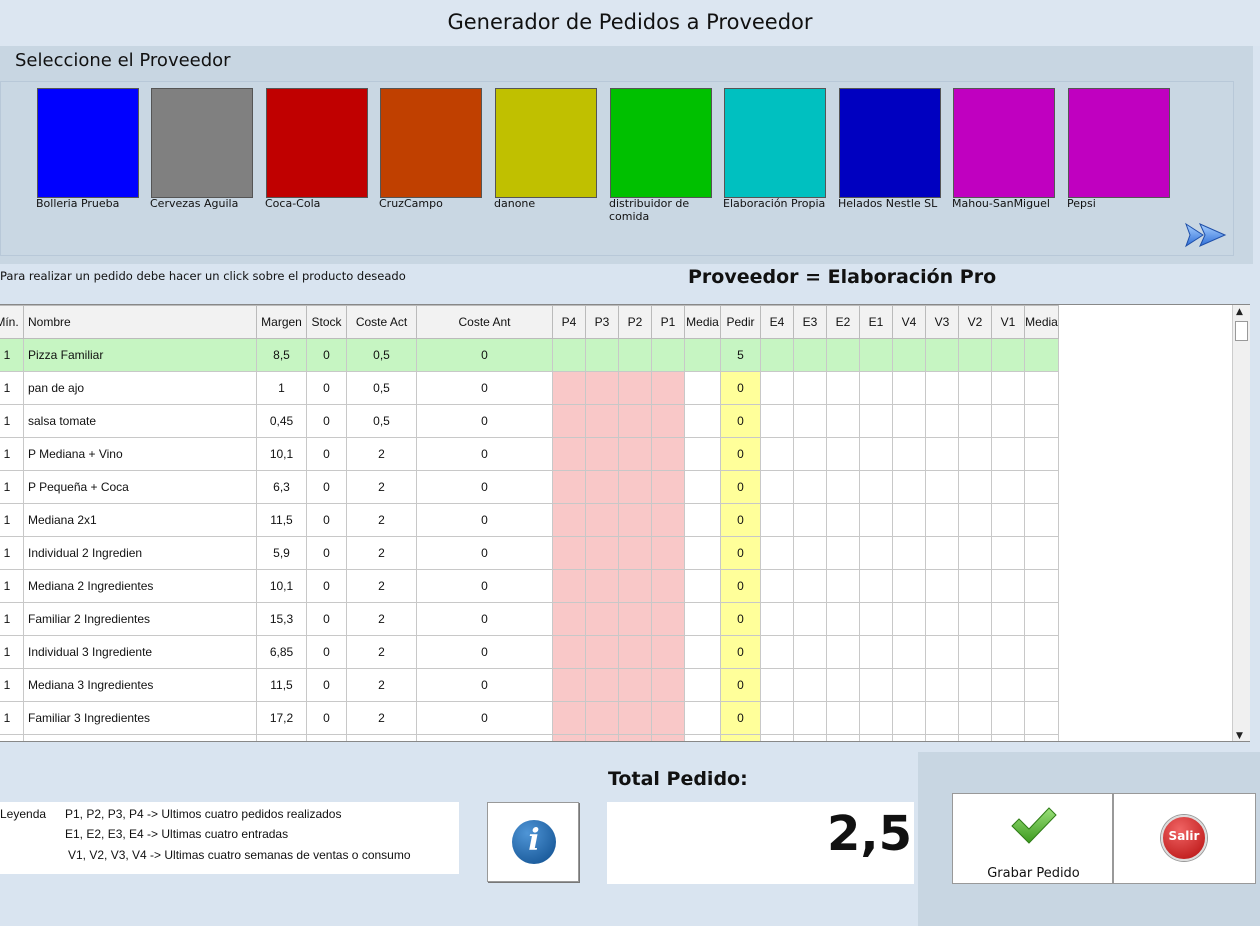 The width and height of the screenshot is (1260, 926). Describe the element at coordinates (777, 322) in the screenshot. I see `column-header: E4` at that location.